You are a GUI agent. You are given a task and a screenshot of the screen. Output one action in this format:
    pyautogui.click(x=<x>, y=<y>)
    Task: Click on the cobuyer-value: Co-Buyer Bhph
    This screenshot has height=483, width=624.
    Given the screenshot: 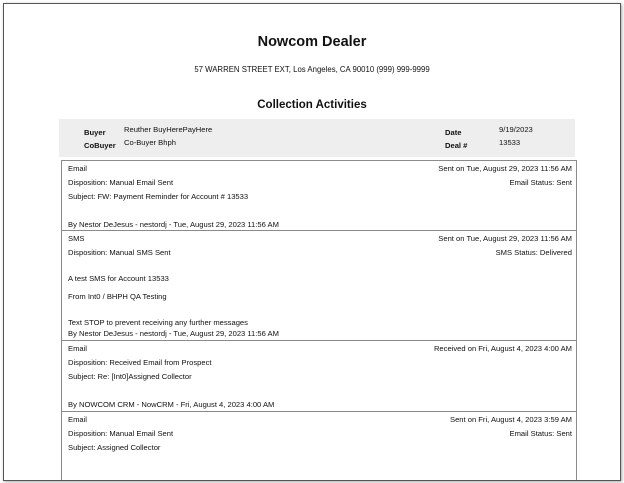 What is the action you would take?
    pyautogui.click(x=150, y=142)
    